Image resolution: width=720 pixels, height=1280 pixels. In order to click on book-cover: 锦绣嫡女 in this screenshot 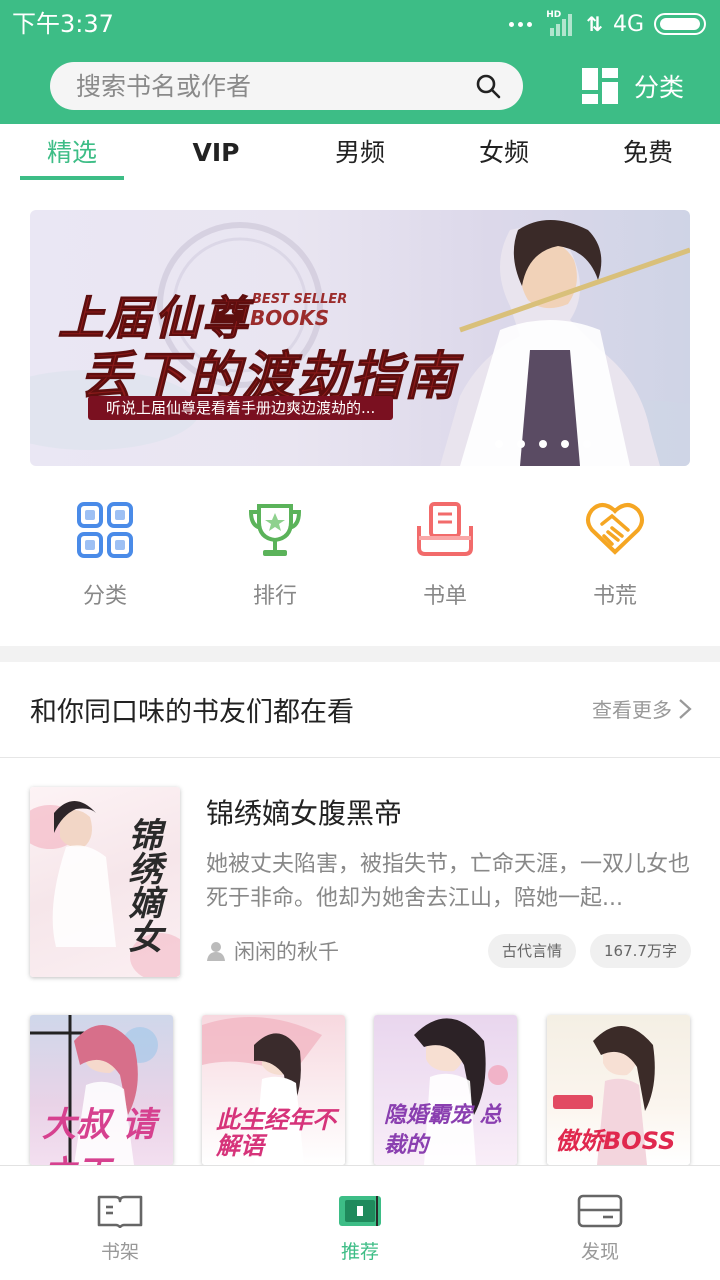, I will do `click(105, 882)`.